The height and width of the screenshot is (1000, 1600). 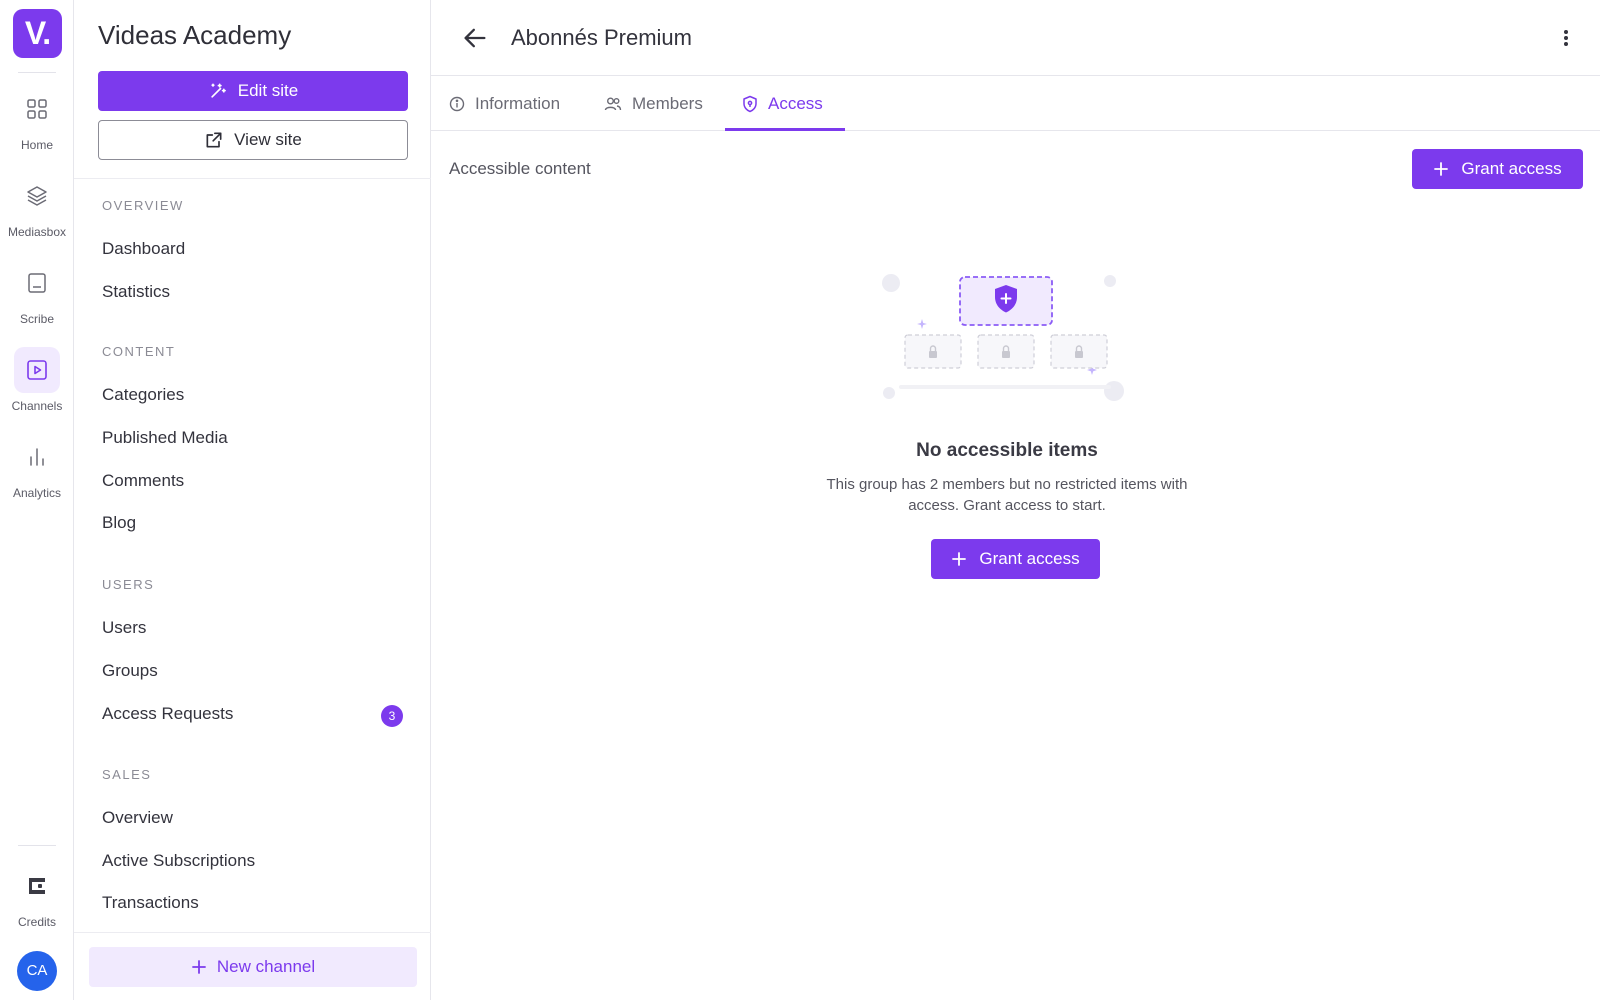 What do you see at coordinates (37, 196) in the screenshot?
I see `layers-icon` at bounding box center [37, 196].